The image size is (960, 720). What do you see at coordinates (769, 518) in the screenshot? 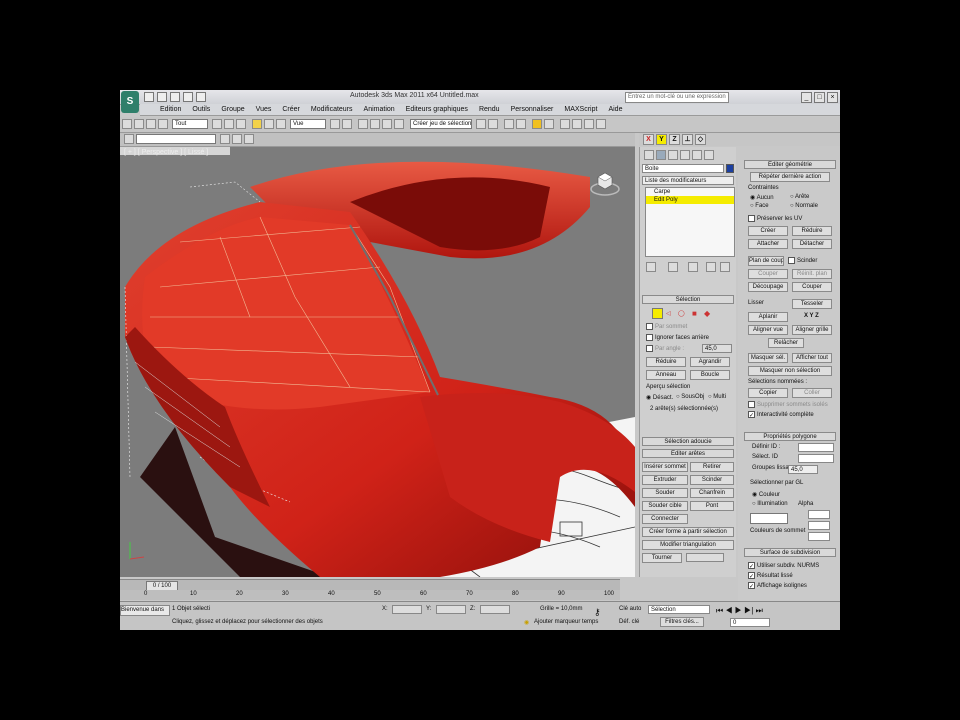
I see `vertex-color-swatch` at bounding box center [769, 518].